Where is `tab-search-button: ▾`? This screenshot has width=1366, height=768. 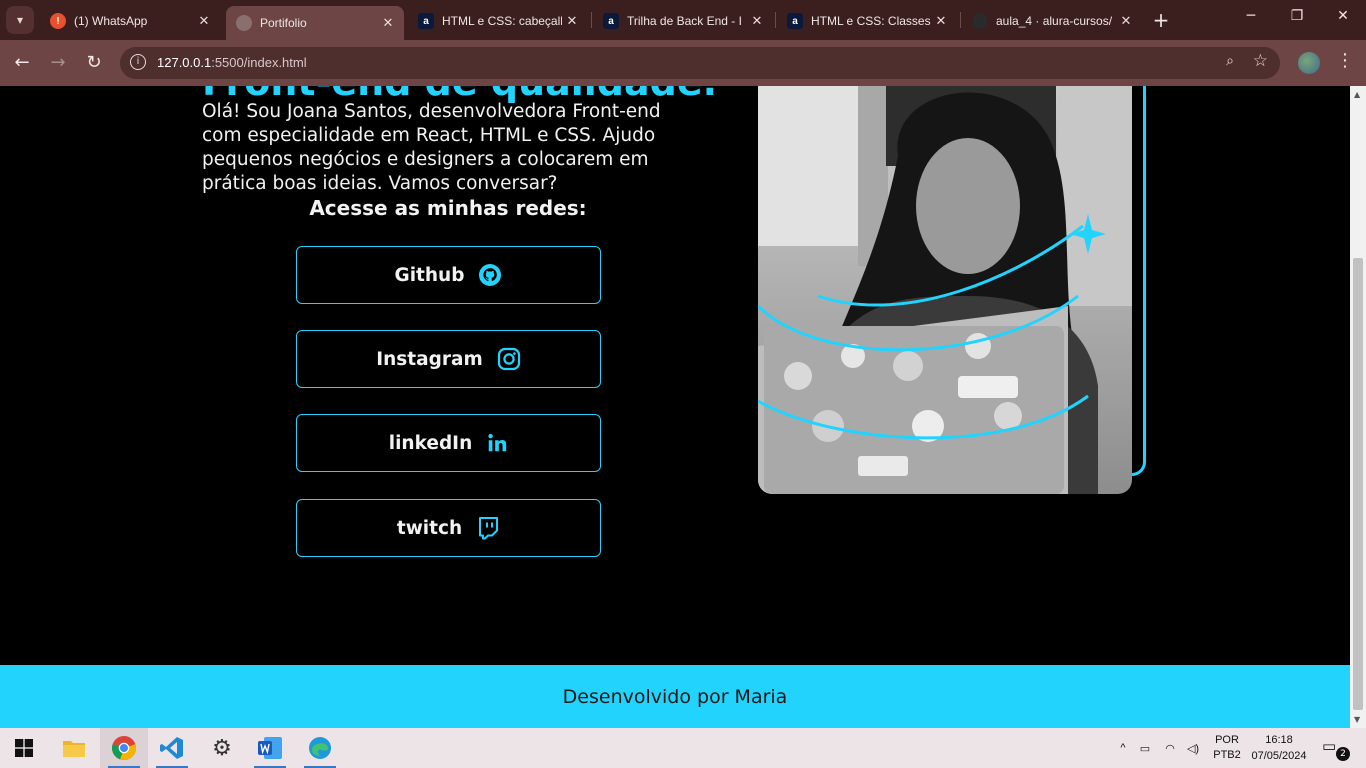 tab-search-button: ▾ is located at coordinates (20, 20).